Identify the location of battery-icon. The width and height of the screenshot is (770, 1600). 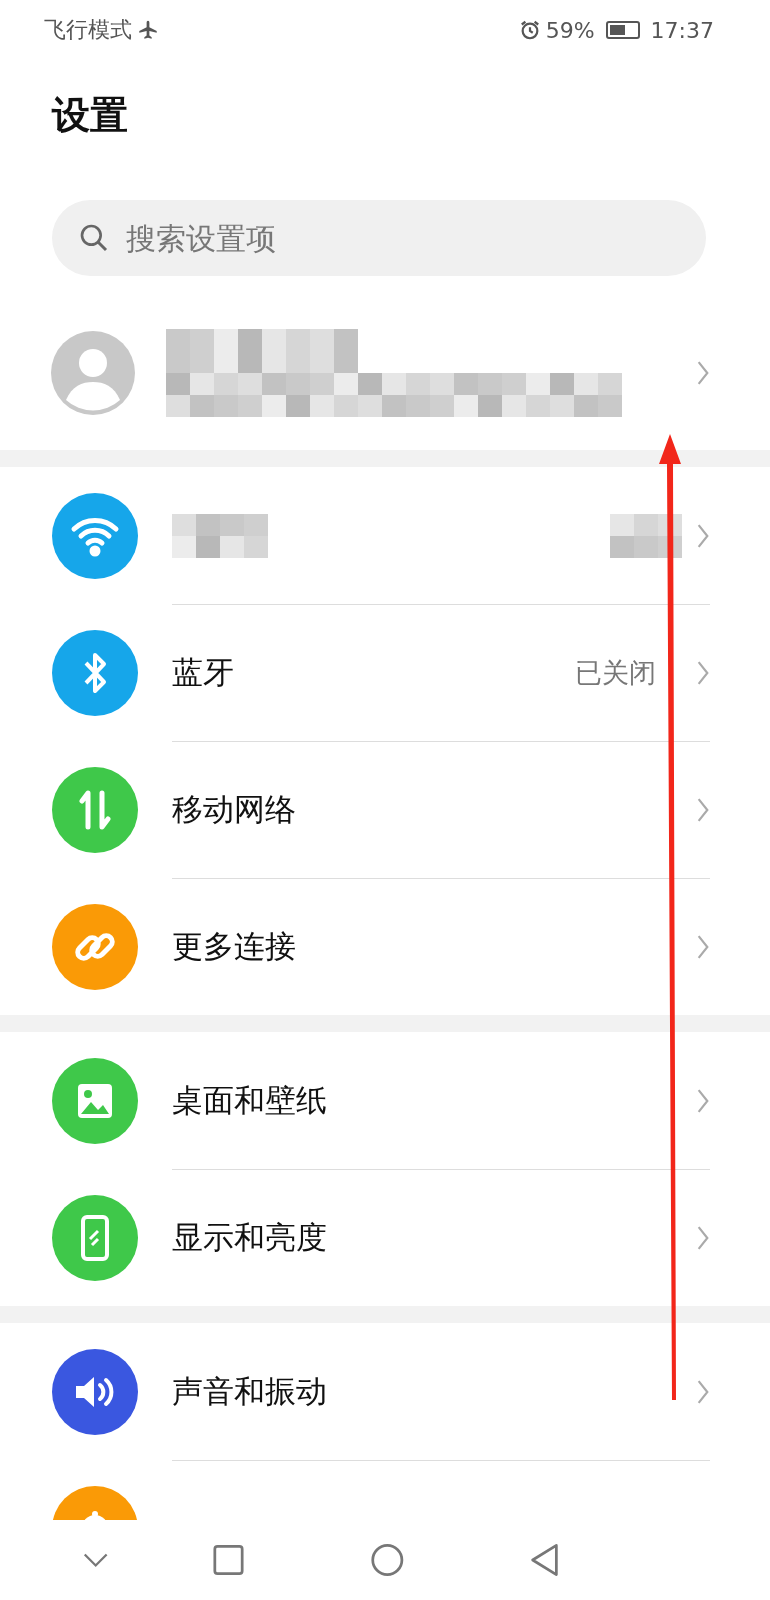
(622, 30).